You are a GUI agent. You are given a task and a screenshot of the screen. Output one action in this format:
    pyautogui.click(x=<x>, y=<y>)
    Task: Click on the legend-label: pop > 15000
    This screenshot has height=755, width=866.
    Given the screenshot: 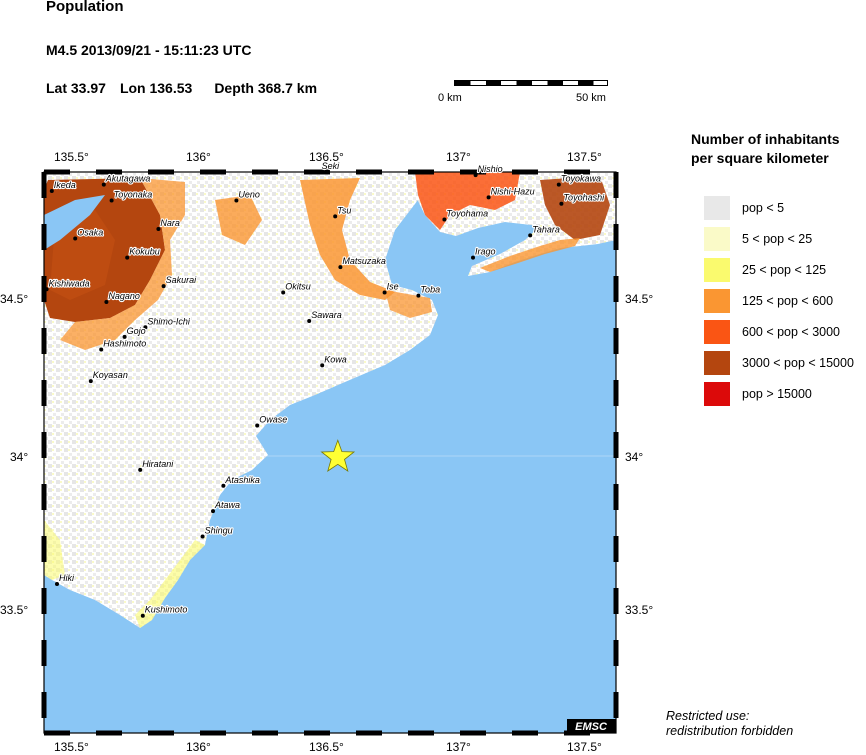 What is the action you would take?
    pyautogui.click(x=777, y=394)
    